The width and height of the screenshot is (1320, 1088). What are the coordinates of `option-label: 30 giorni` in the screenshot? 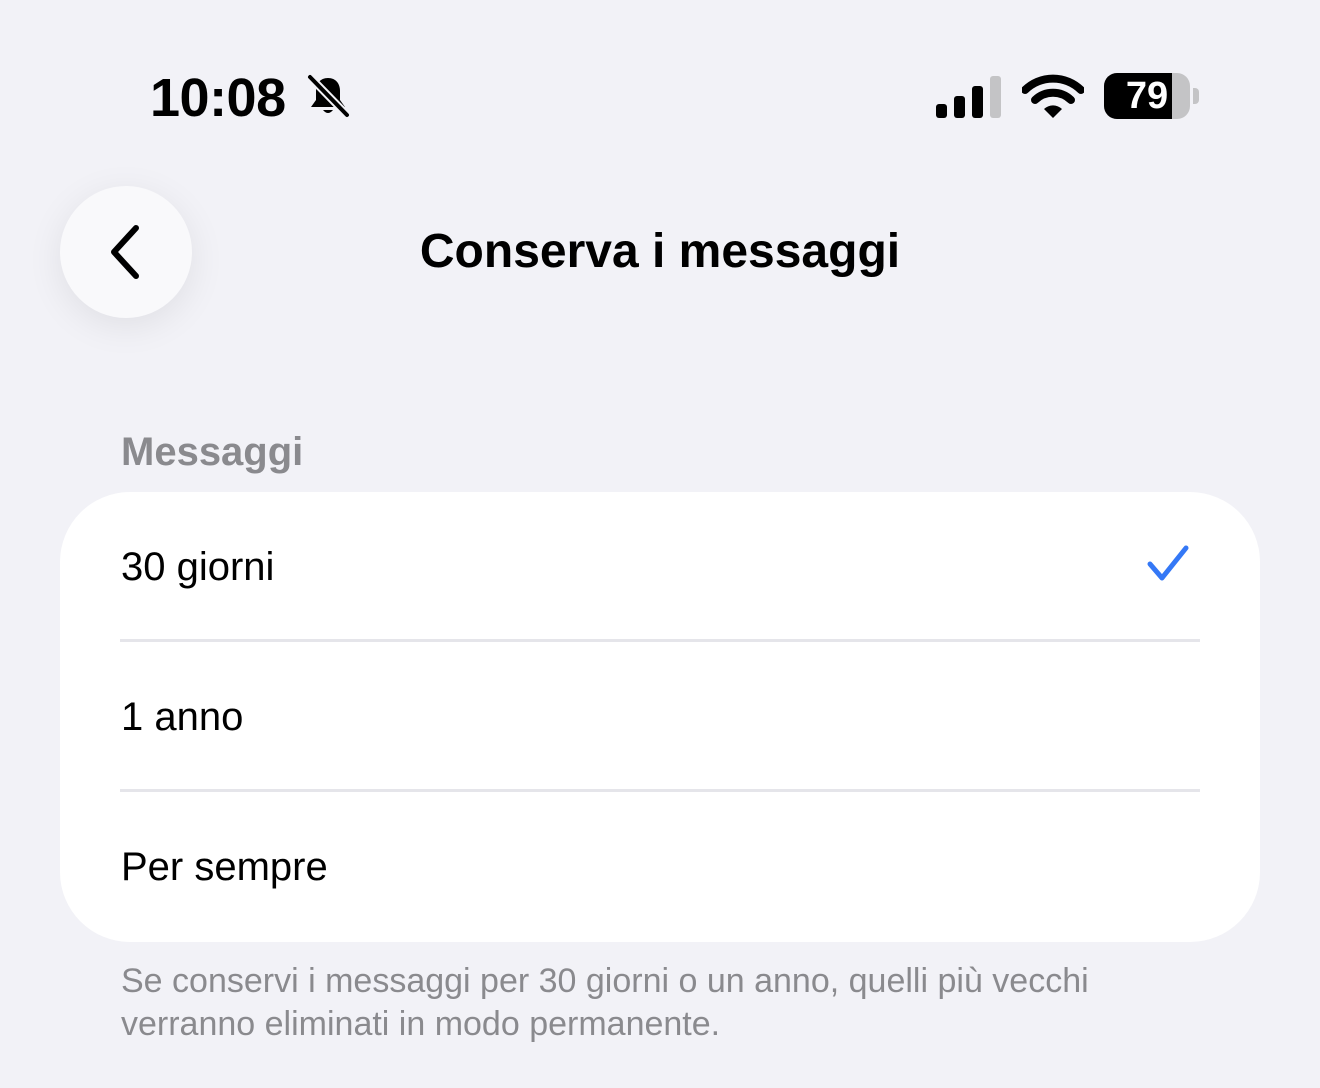 It's located at (198, 567).